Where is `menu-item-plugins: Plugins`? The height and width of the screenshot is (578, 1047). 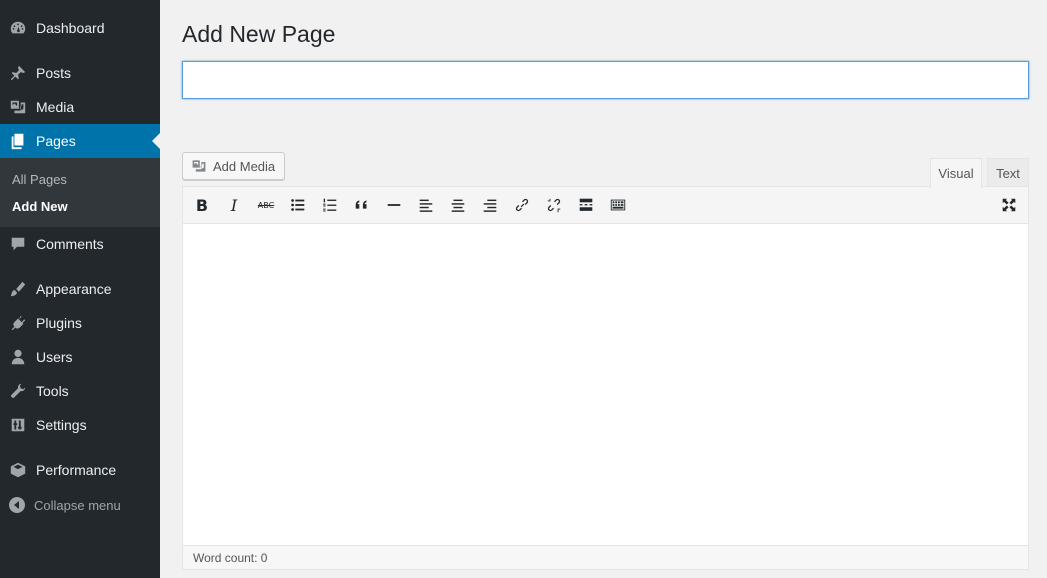 menu-item-plugins: Plugins is located at coordinates (80, 323).